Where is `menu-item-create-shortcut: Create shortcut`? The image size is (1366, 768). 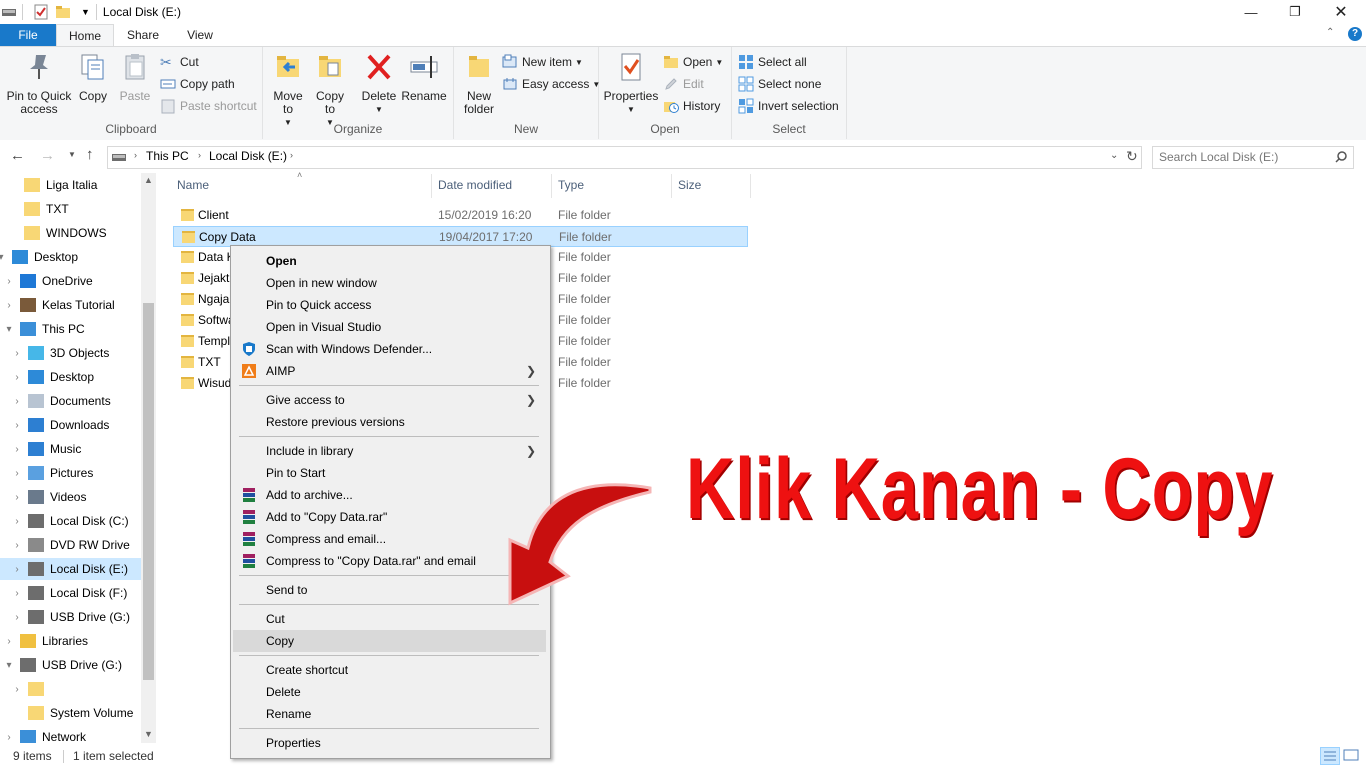
menu-item-create-shortcut: Create shortcut is located at coordinates (389, 670).